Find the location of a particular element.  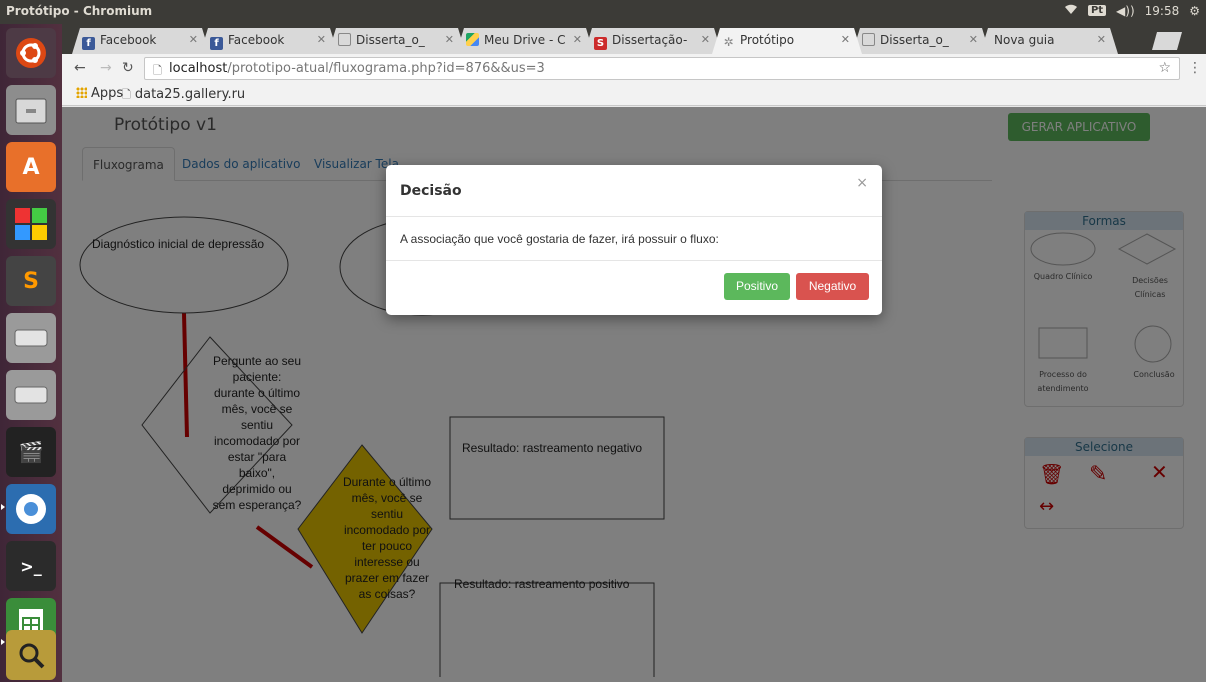

tab-dissertacao-2: S Dissertação- ✕ is located at coordinates (653, 41).